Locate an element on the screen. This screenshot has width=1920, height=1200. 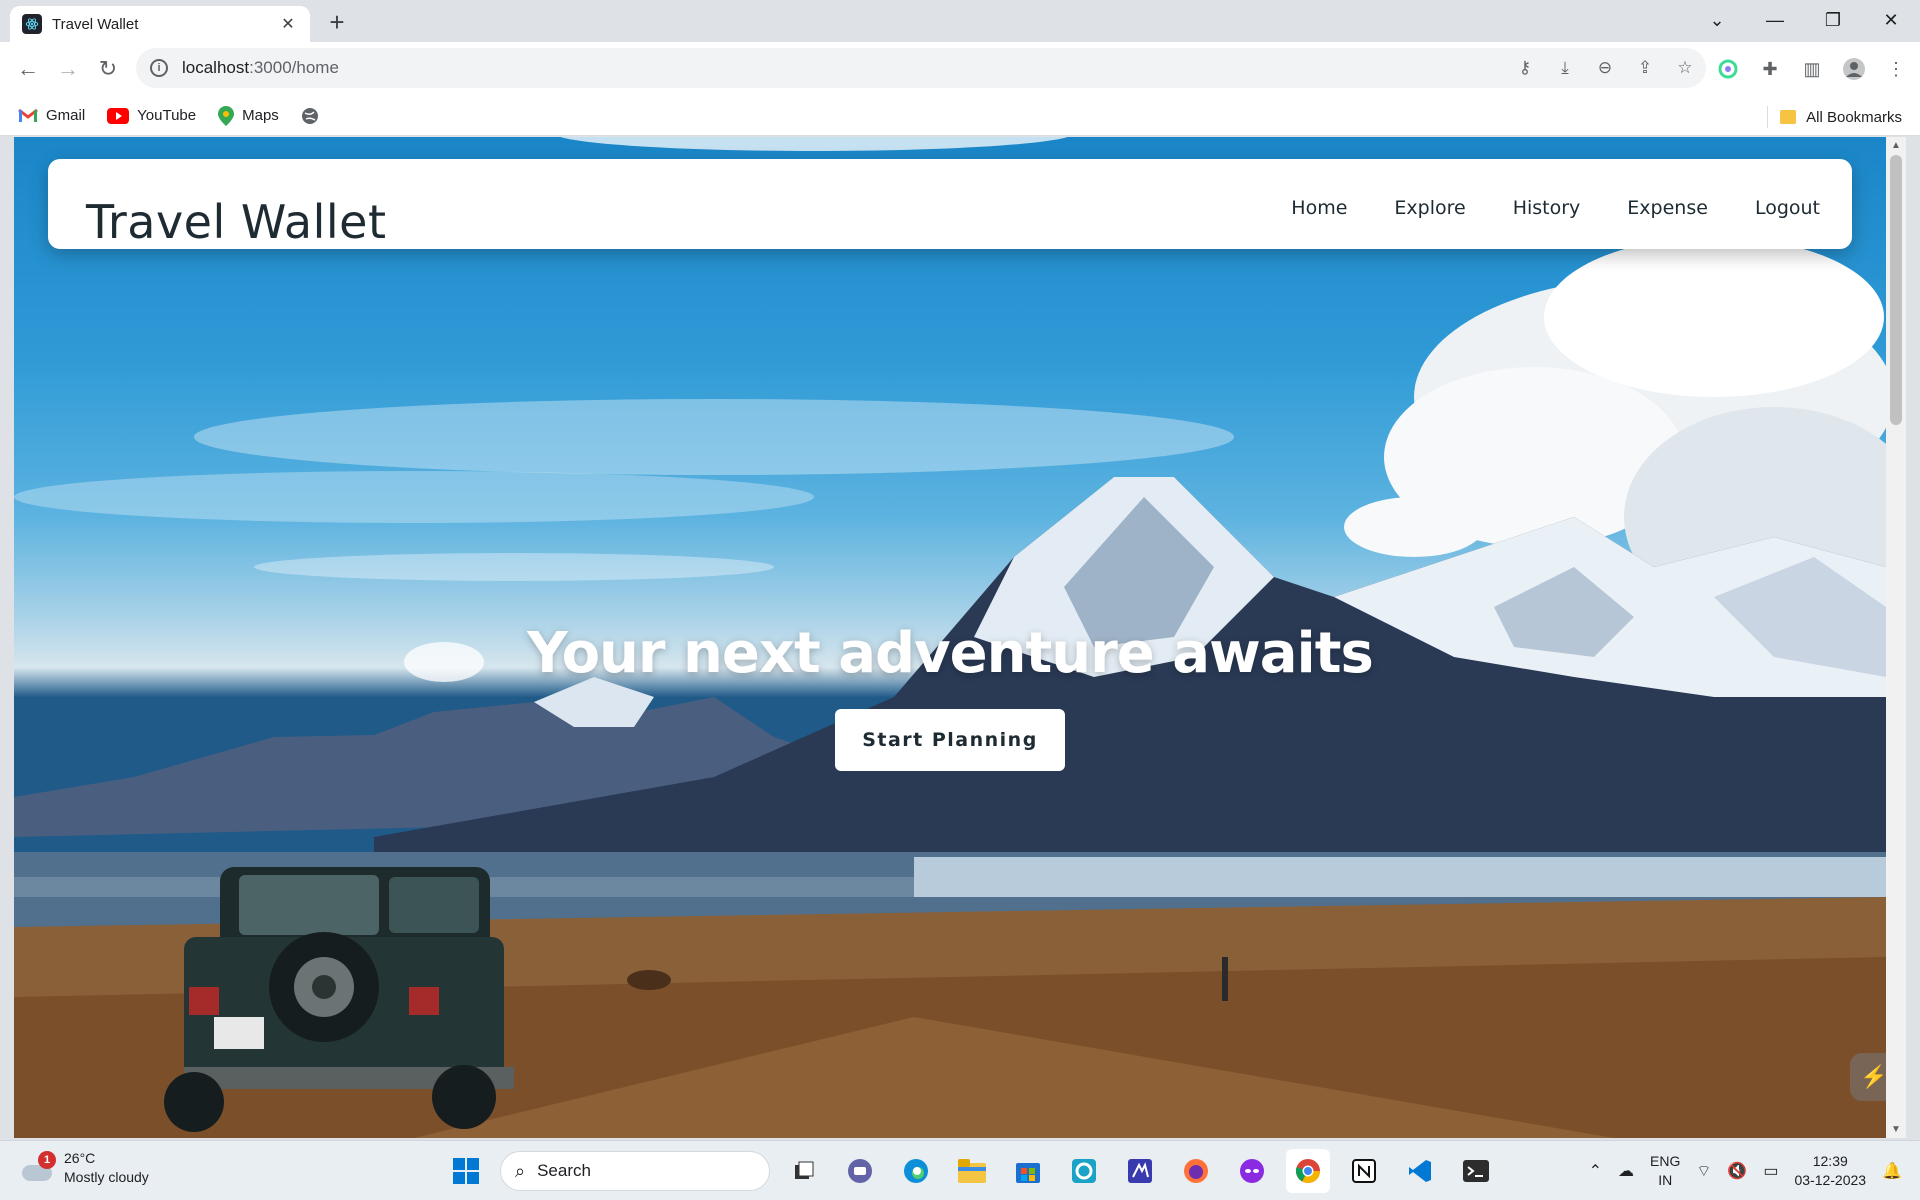
bookmark-maps: Maps is located at coordinates (248, 115).